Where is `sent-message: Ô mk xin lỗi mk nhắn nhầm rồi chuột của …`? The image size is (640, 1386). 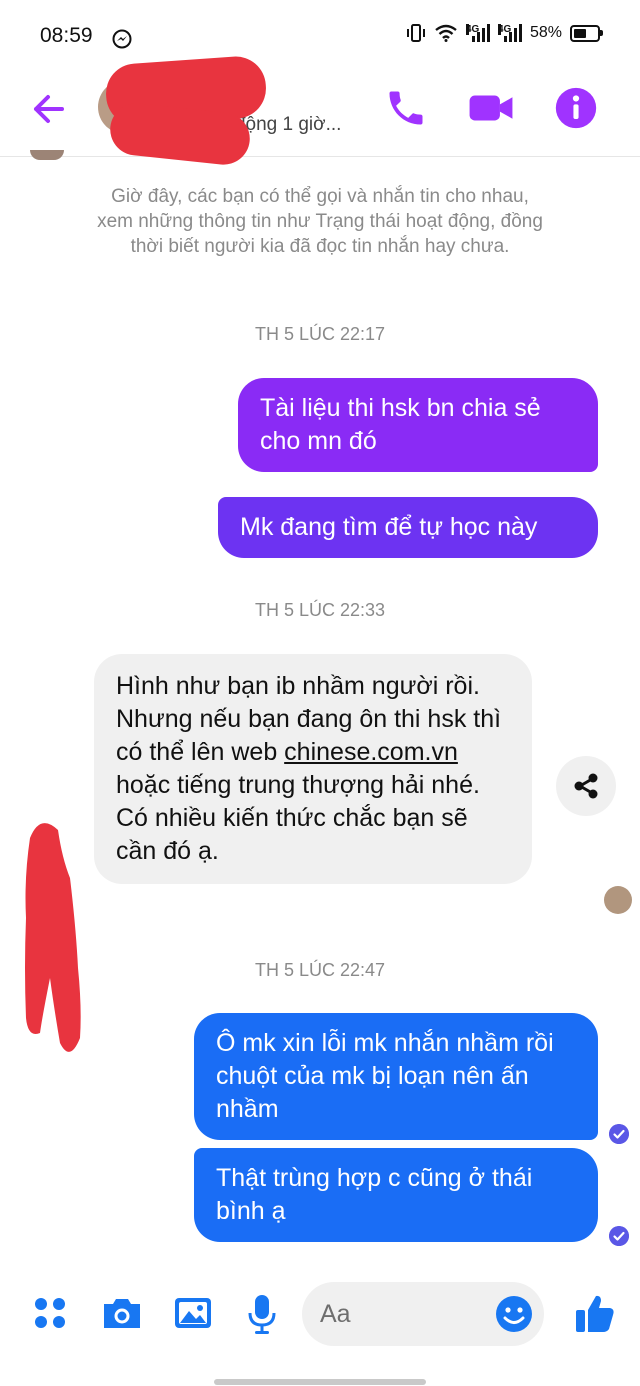
sent-message: Ô mk xin lỗi mk nhắn nhầm rồi chuột của … is located at coordinates (396, 1076).